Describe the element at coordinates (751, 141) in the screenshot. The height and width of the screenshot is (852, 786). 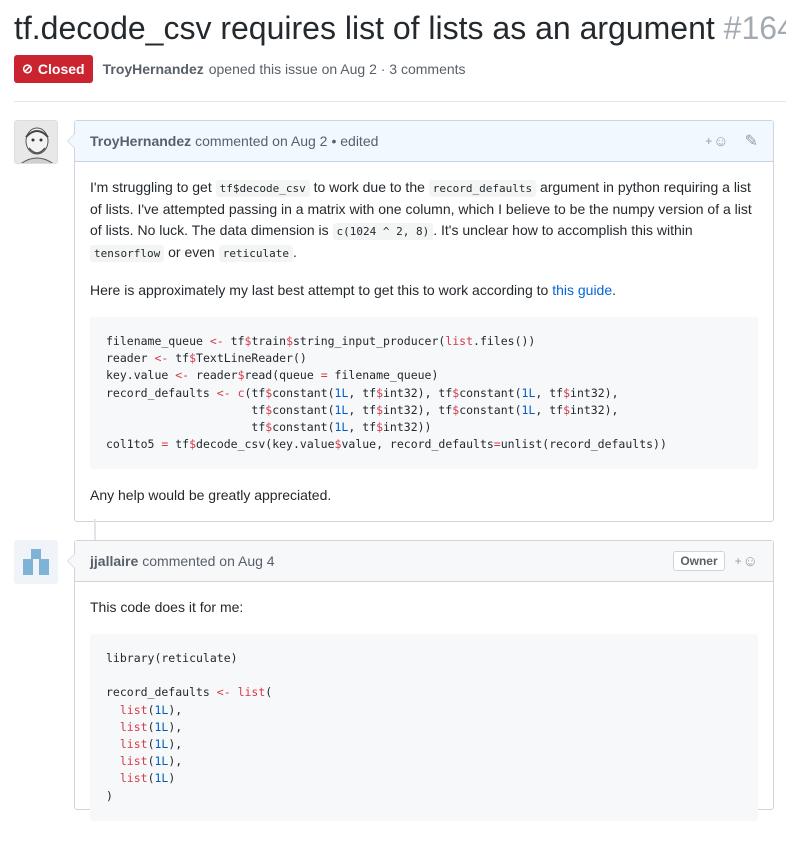
I see `pencil-icon: ✎` at that location.